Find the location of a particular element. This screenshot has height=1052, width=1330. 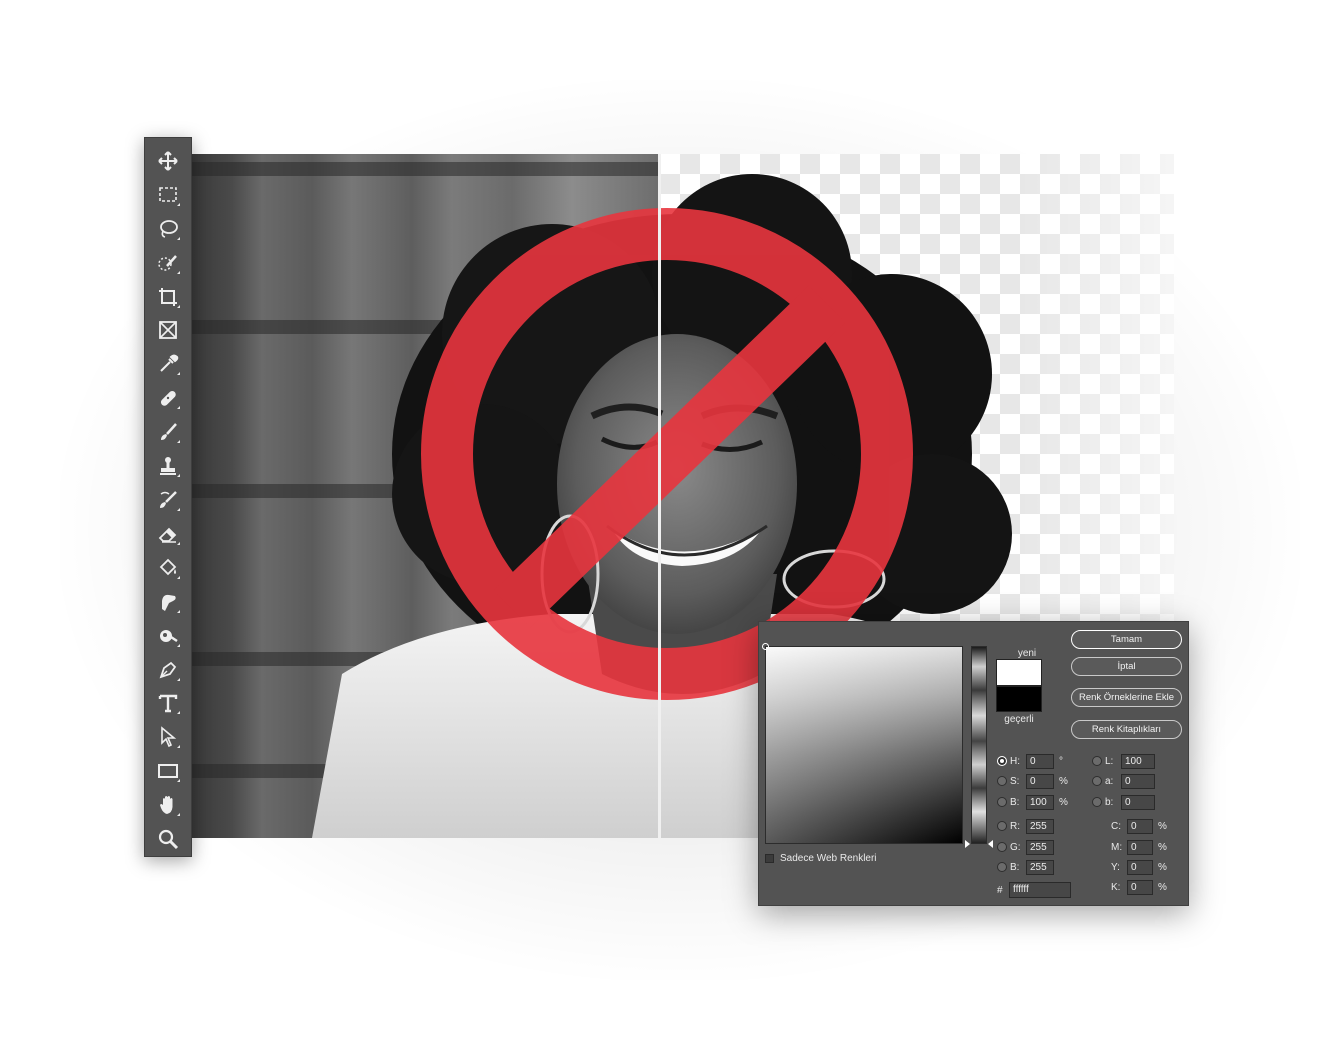

crop-tool is located at coordinates (168, 297).